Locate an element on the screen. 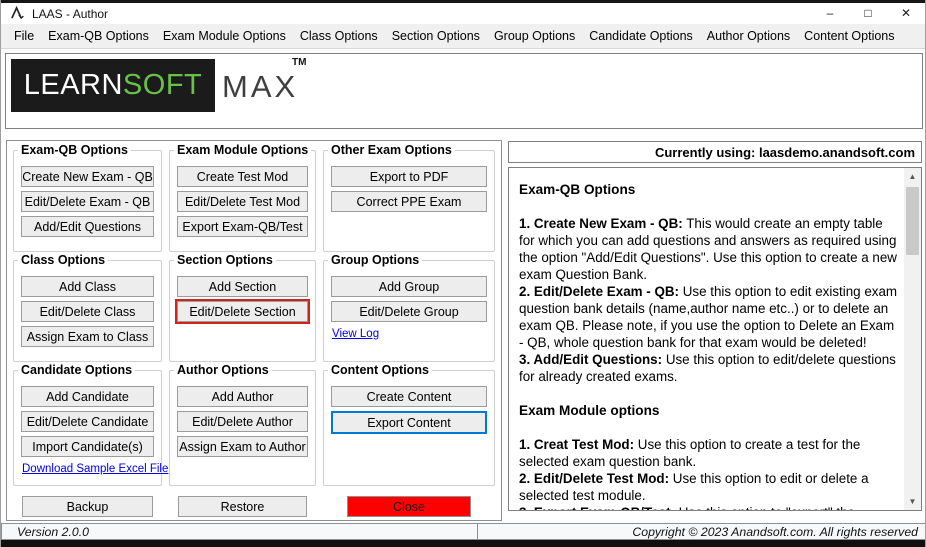  restore-cell: Restore is located at coordinates (242, 506).